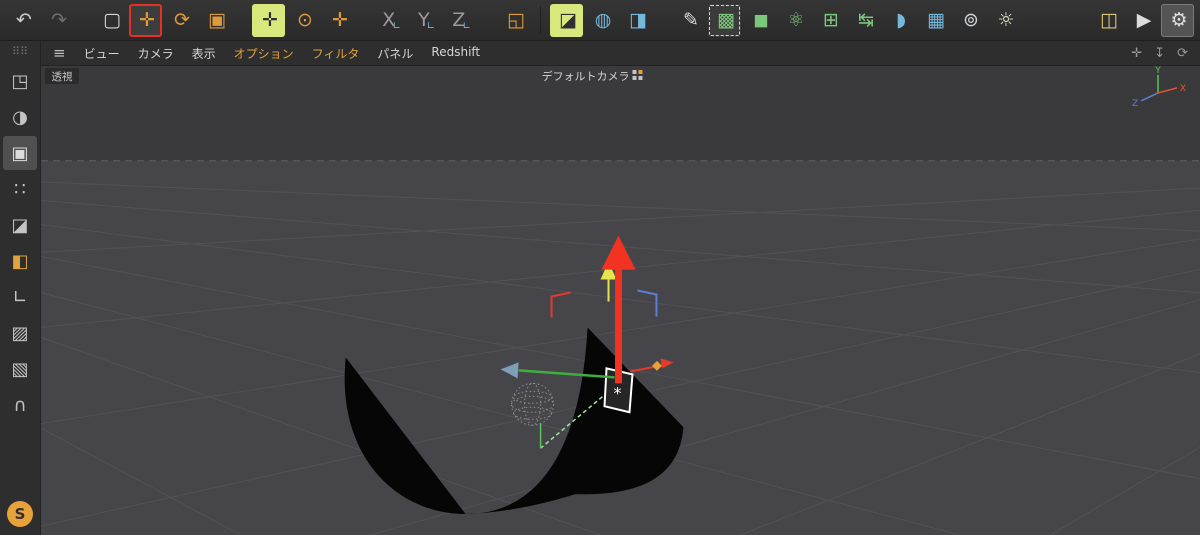 This screenshot has width=1200, height=535. What do you see at coordinates (1183, 89) in the screenshot?
I see `axis-x-label: X` at bounding box center [1183, 89].